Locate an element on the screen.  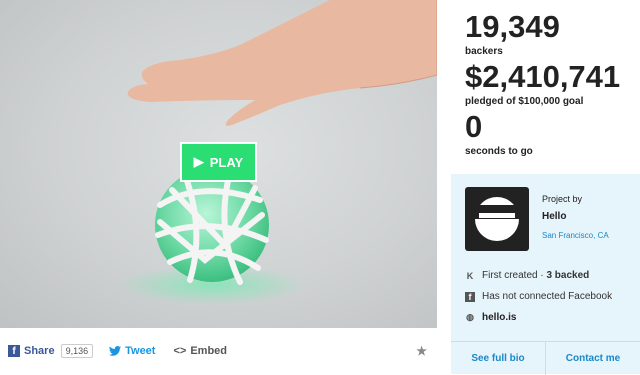
website-row: ◍ hello.is is located at coordinates (490, 317).